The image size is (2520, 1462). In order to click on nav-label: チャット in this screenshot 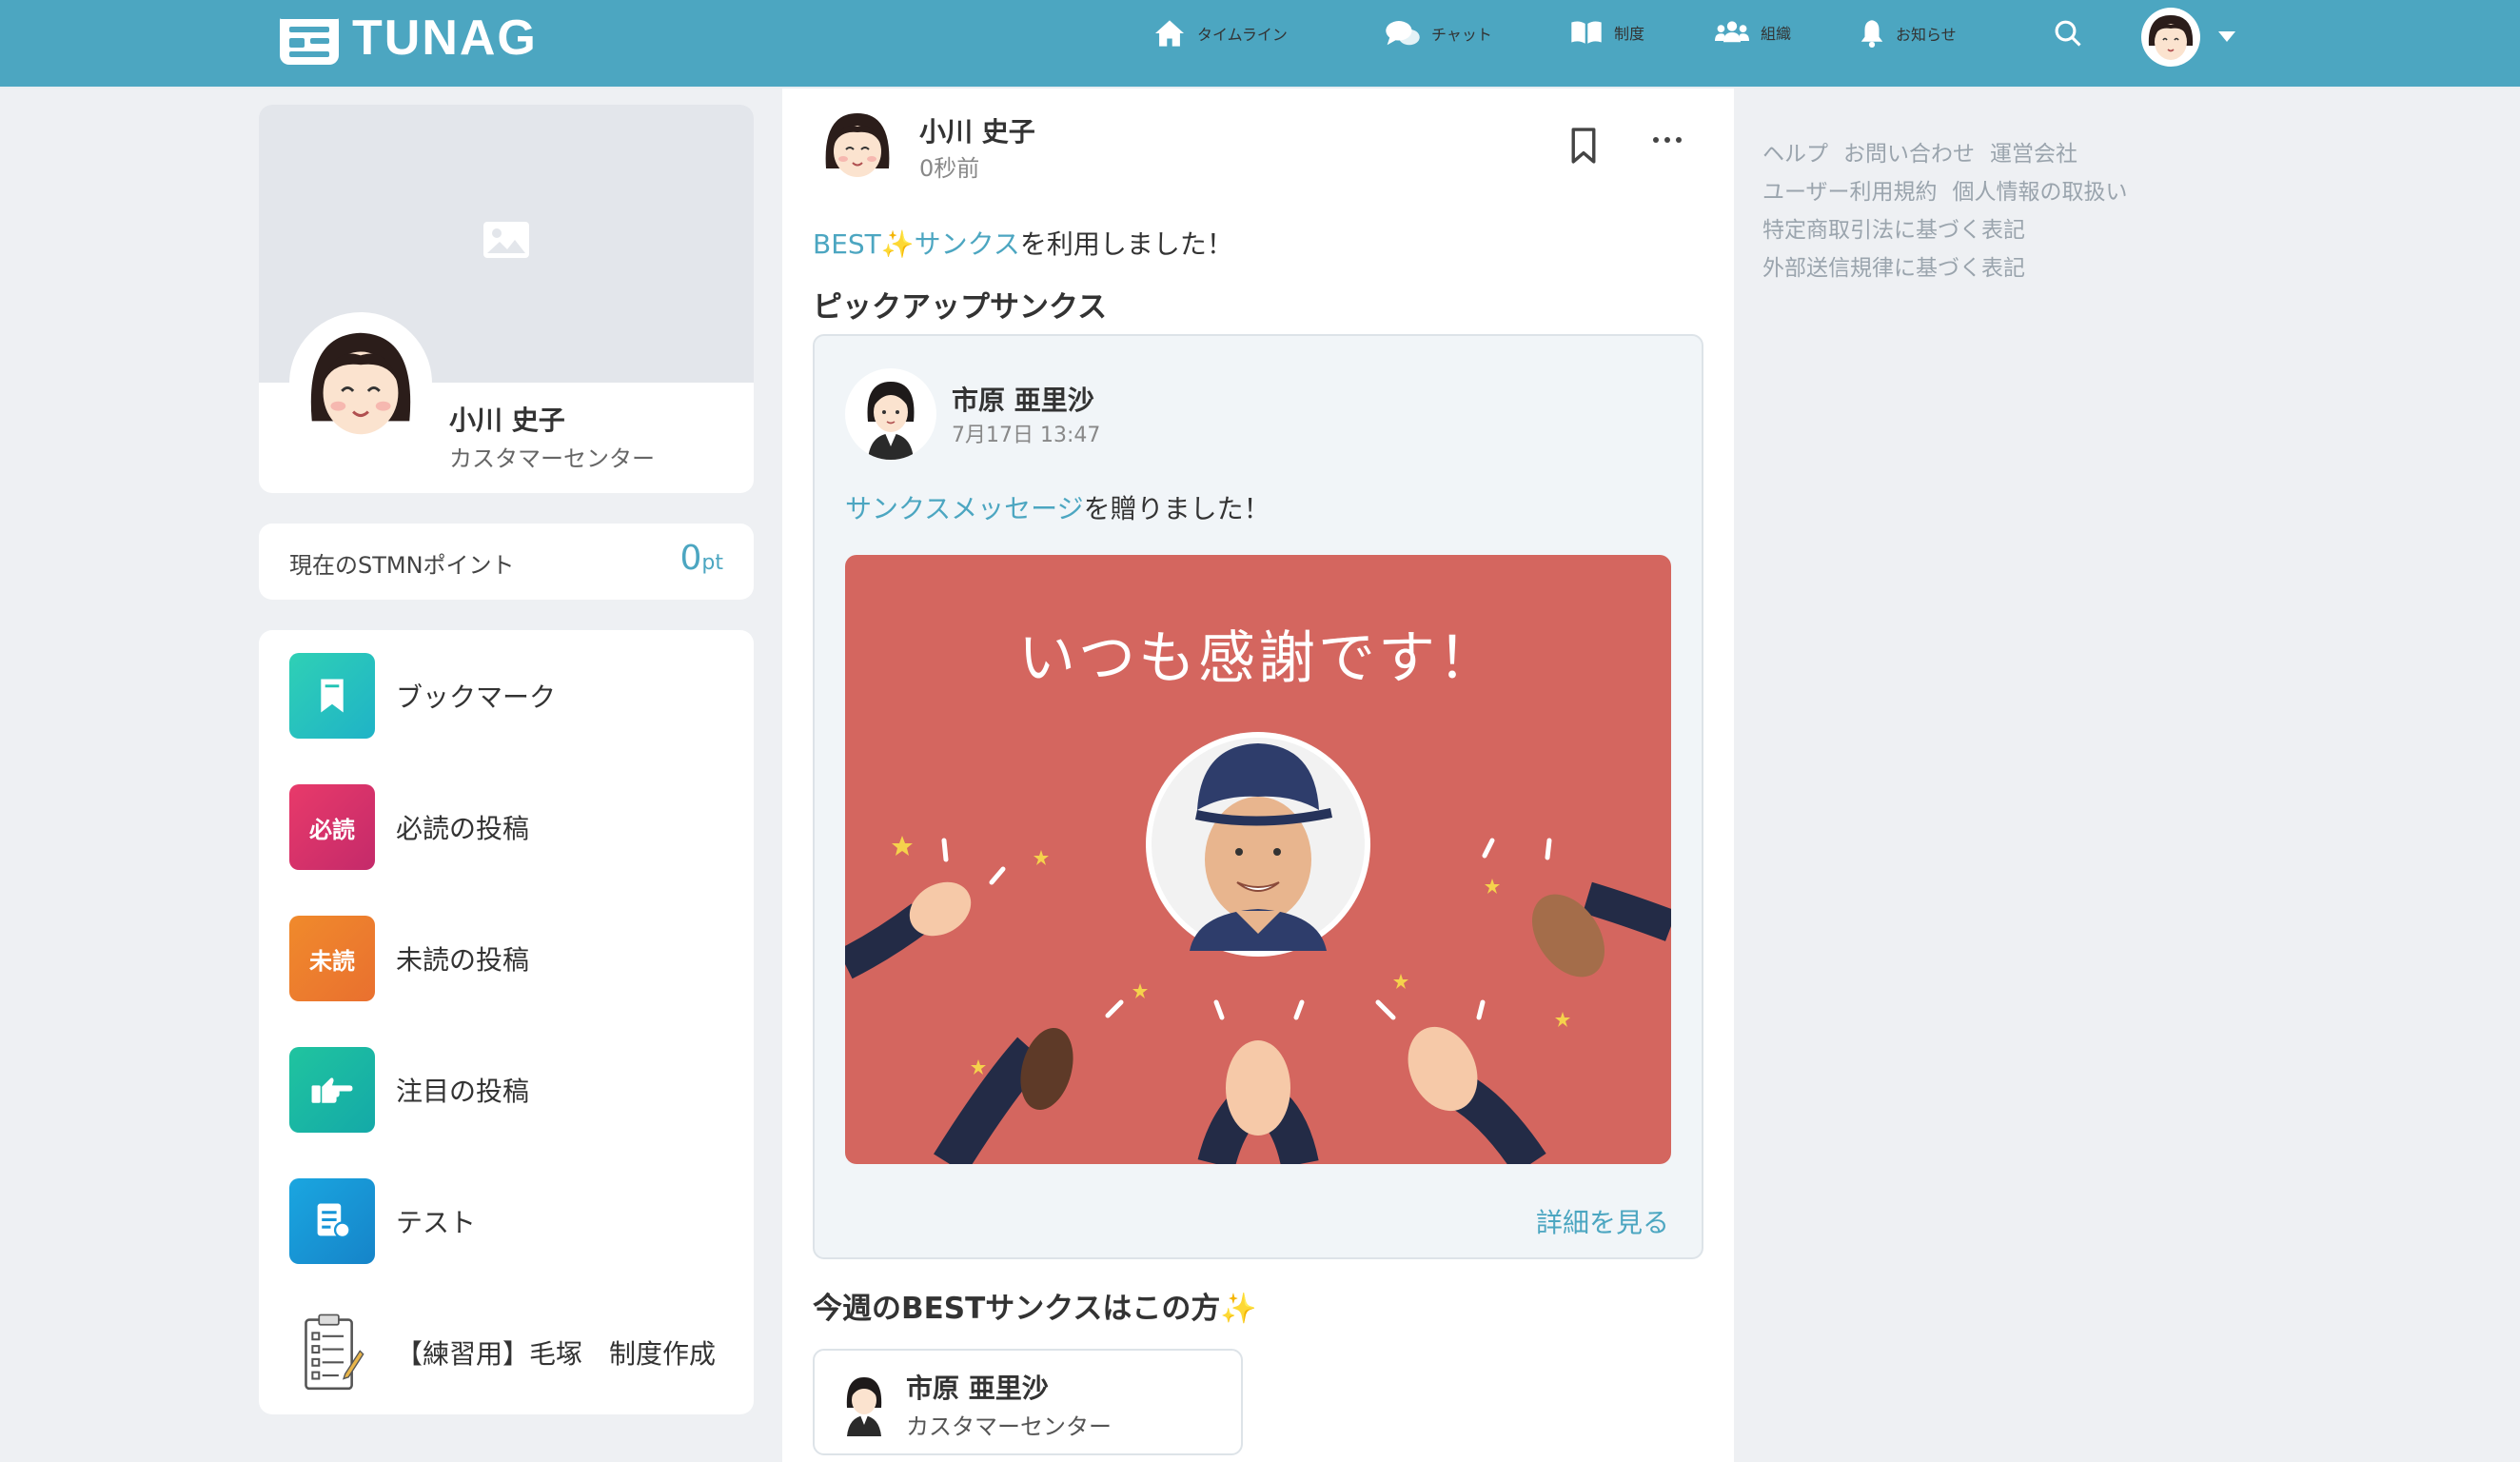, I will do `click(1461, 35)`.